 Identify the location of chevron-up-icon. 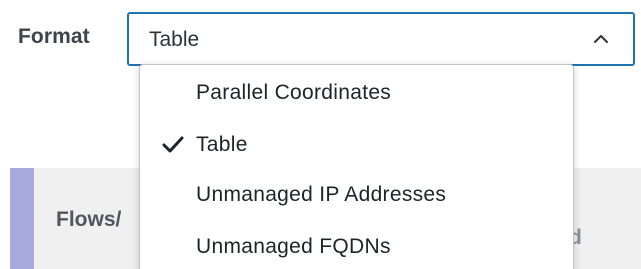
(601, 39).